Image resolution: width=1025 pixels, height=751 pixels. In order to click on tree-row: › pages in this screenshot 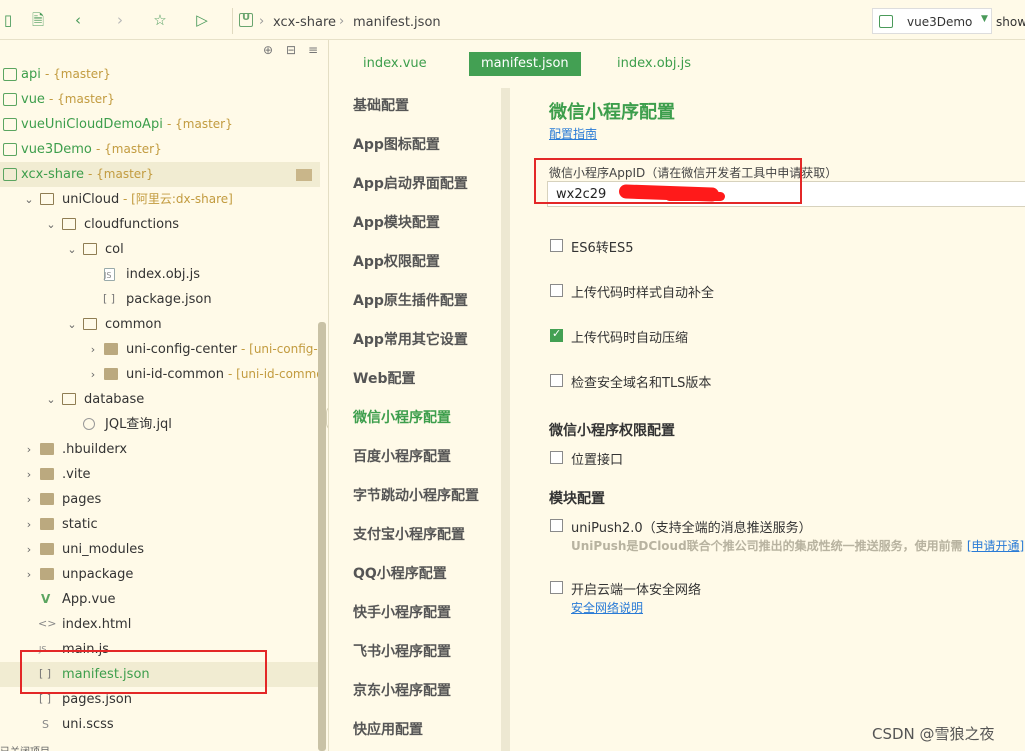, I will do `click(160, 499)`.